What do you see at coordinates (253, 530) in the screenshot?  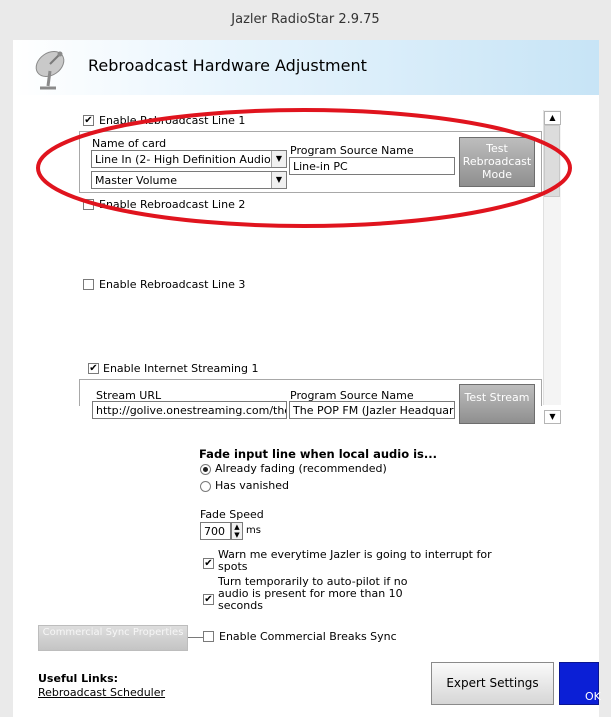 I see `fade-speed-unit: ms` at bounding box center [253, 530].